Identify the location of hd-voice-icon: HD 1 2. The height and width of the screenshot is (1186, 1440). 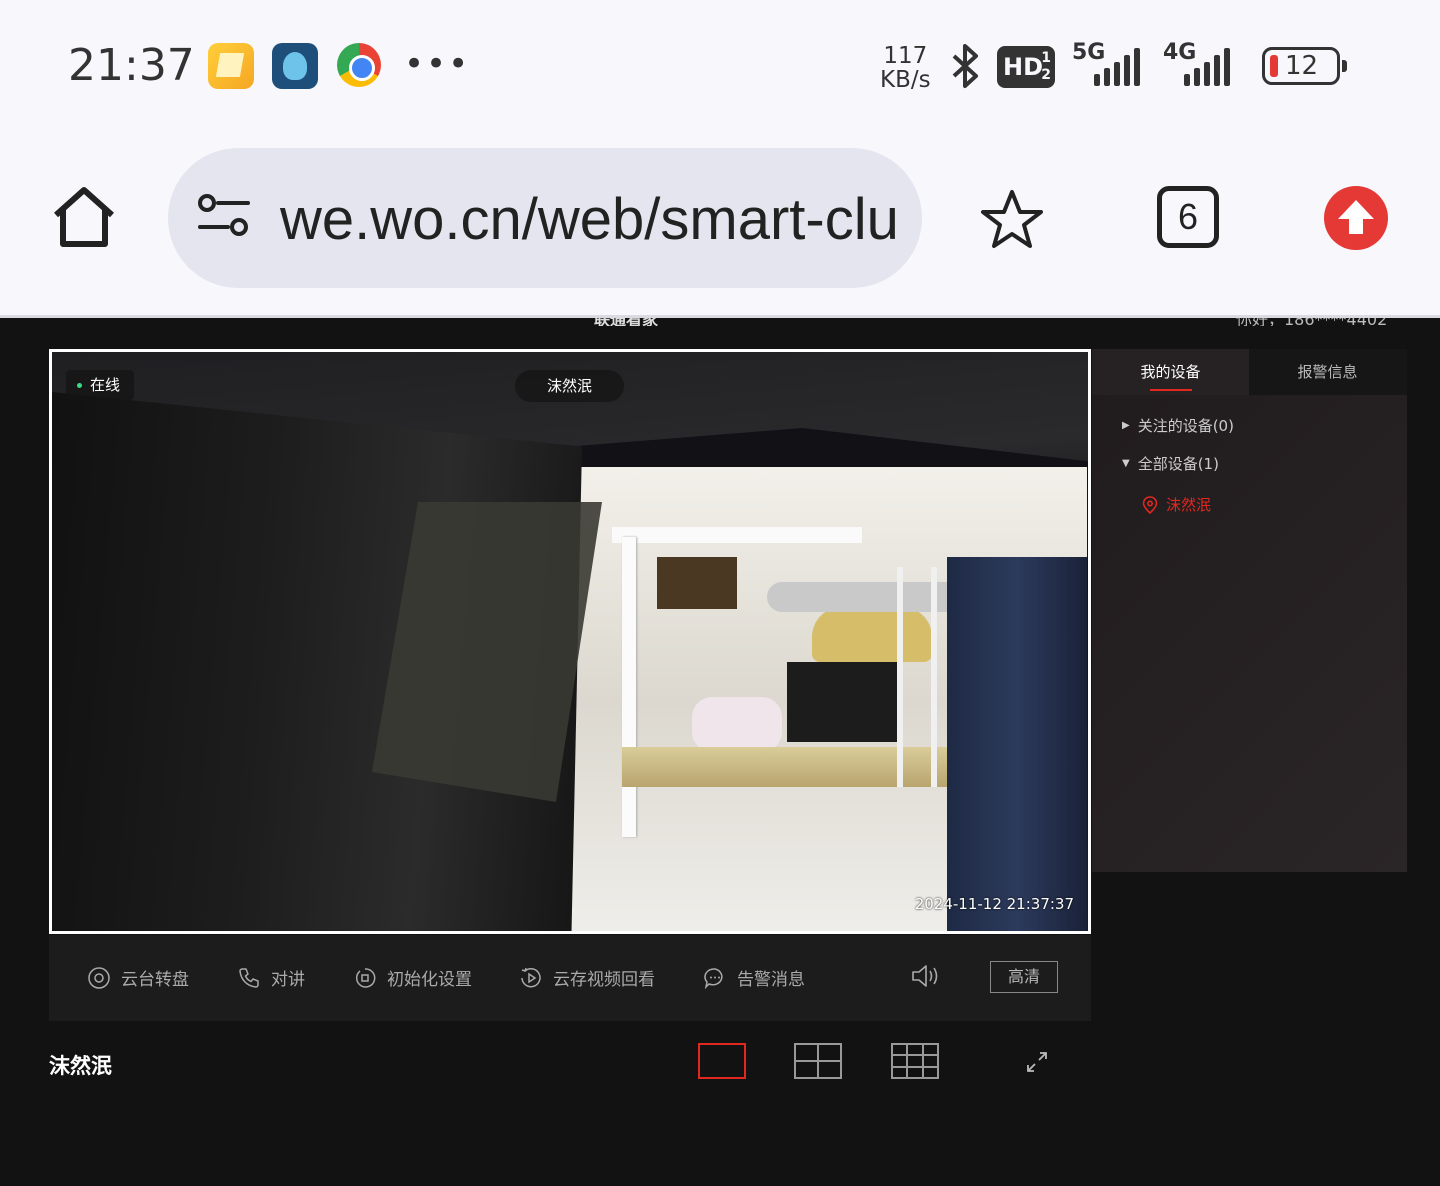
(1026, 67).